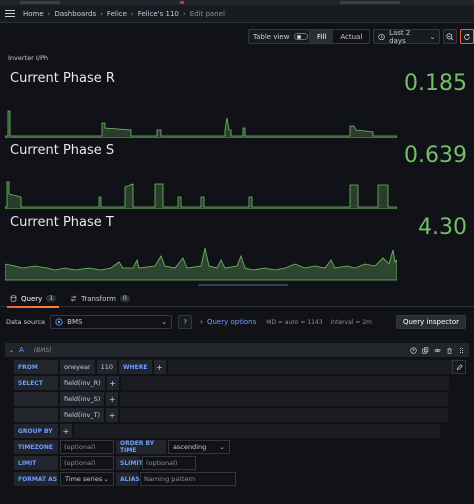 The image size is (474, 504). I want to click on time-range-group: Last 2 days ⌄, so click(423, 36).